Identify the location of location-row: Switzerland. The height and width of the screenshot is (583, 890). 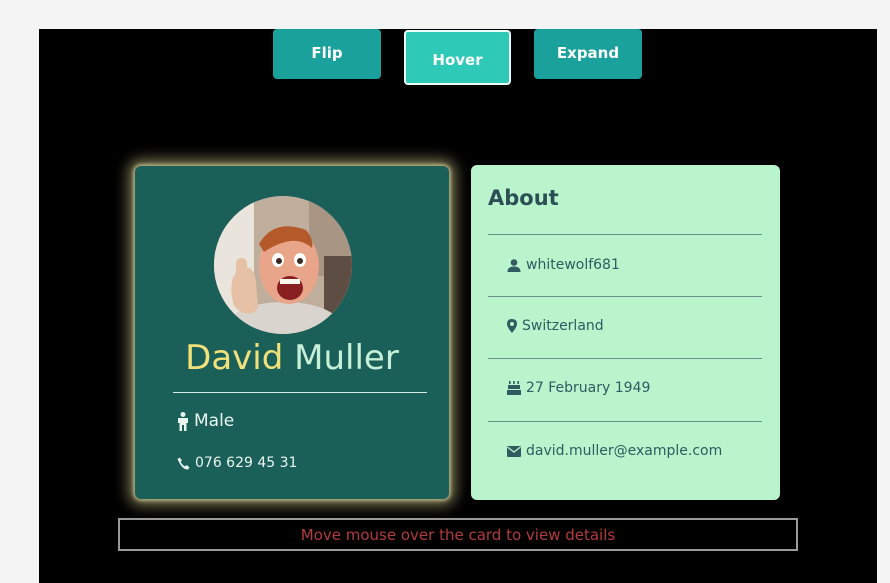
(555, 326).